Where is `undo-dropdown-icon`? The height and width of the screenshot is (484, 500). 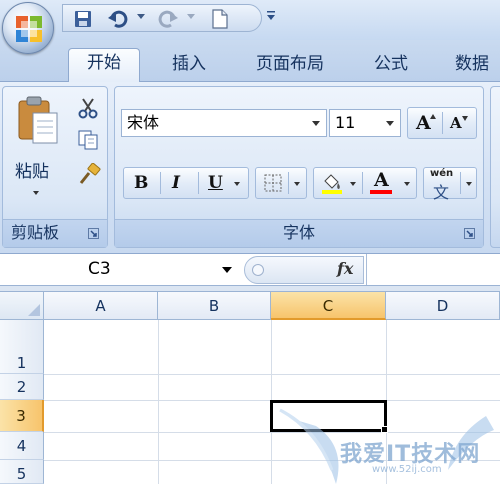
undo-dropdown-icon is located at coordinates (141, 16).